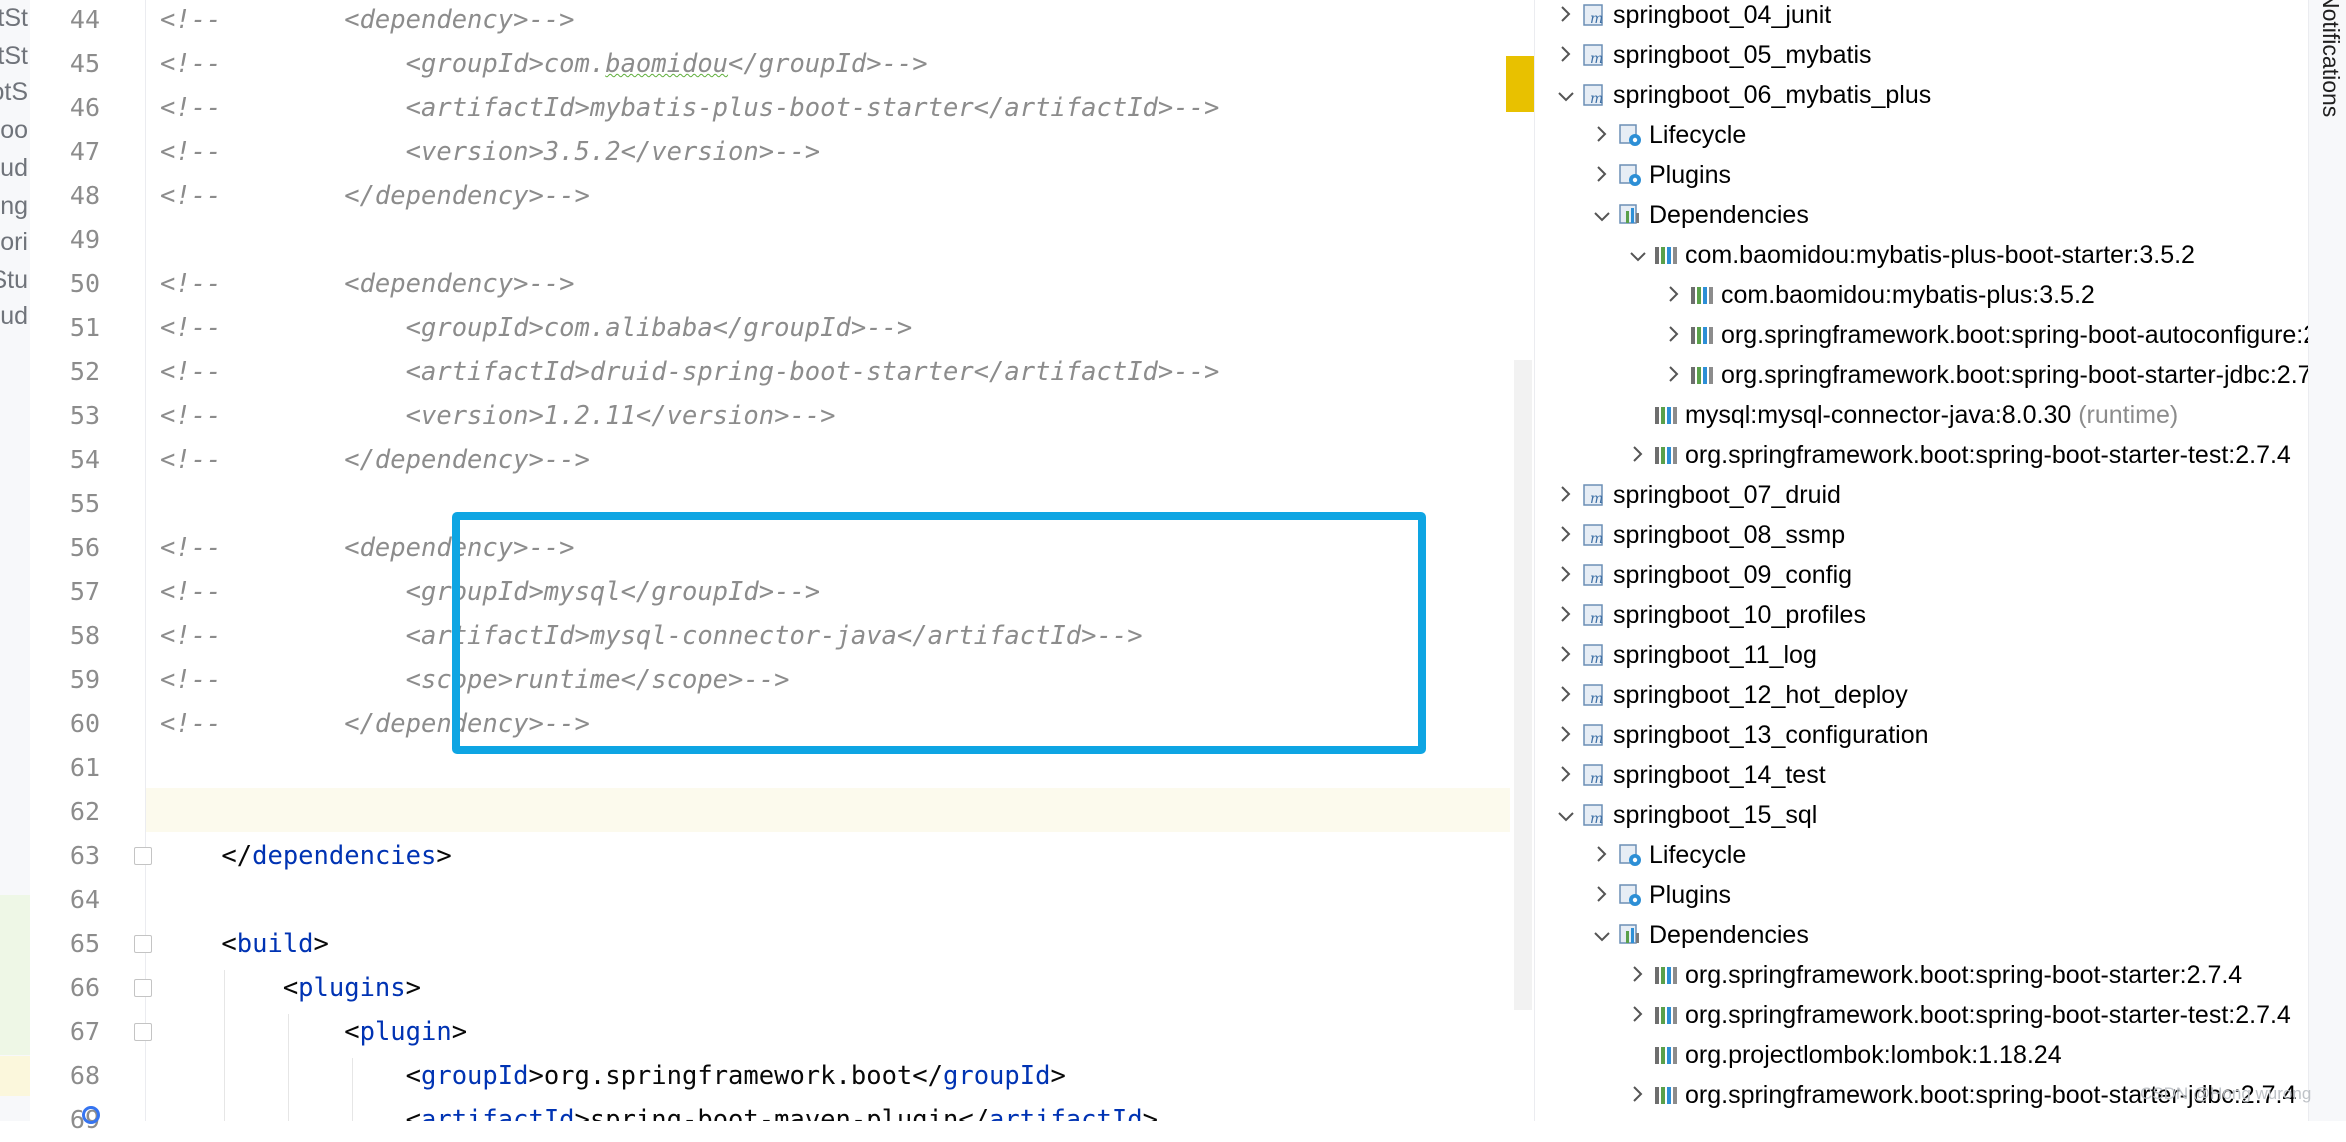 The height and width of the screenshot is (1142, 2346). I want to click on line-number: 48, so click(70, 196).